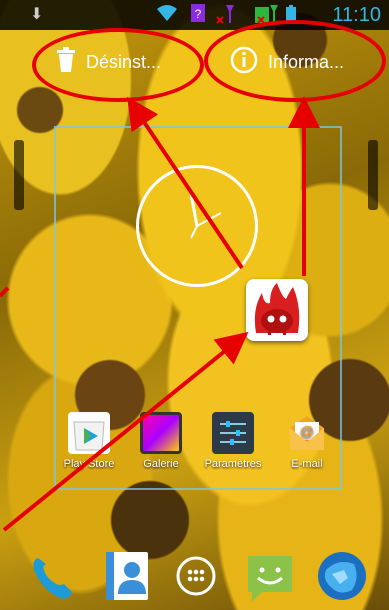 The width and height of the screenshot is (389, 610). I want to click on arrow-to-uninstall, so click(185, 183).